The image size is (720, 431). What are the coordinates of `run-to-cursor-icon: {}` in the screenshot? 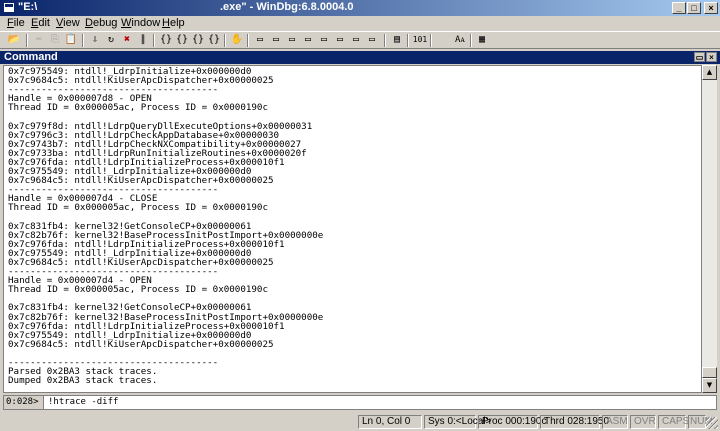 It's located at (214, 40).